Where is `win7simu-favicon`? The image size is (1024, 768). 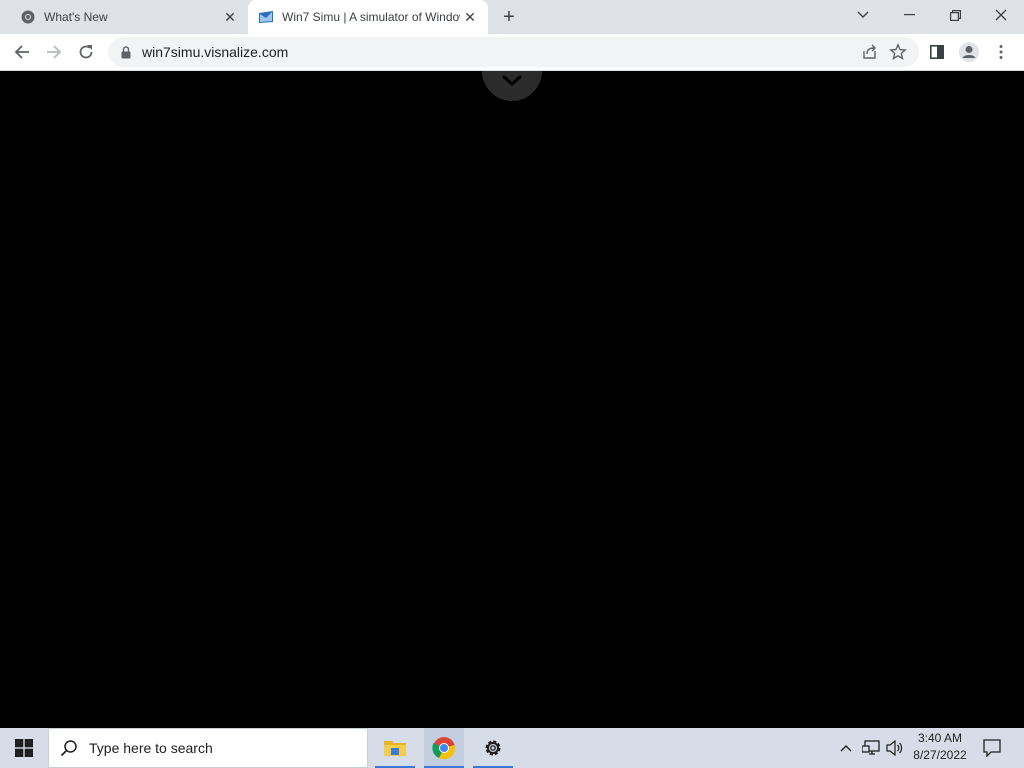
win7simu-favicon is located at coordinates (266, 17).